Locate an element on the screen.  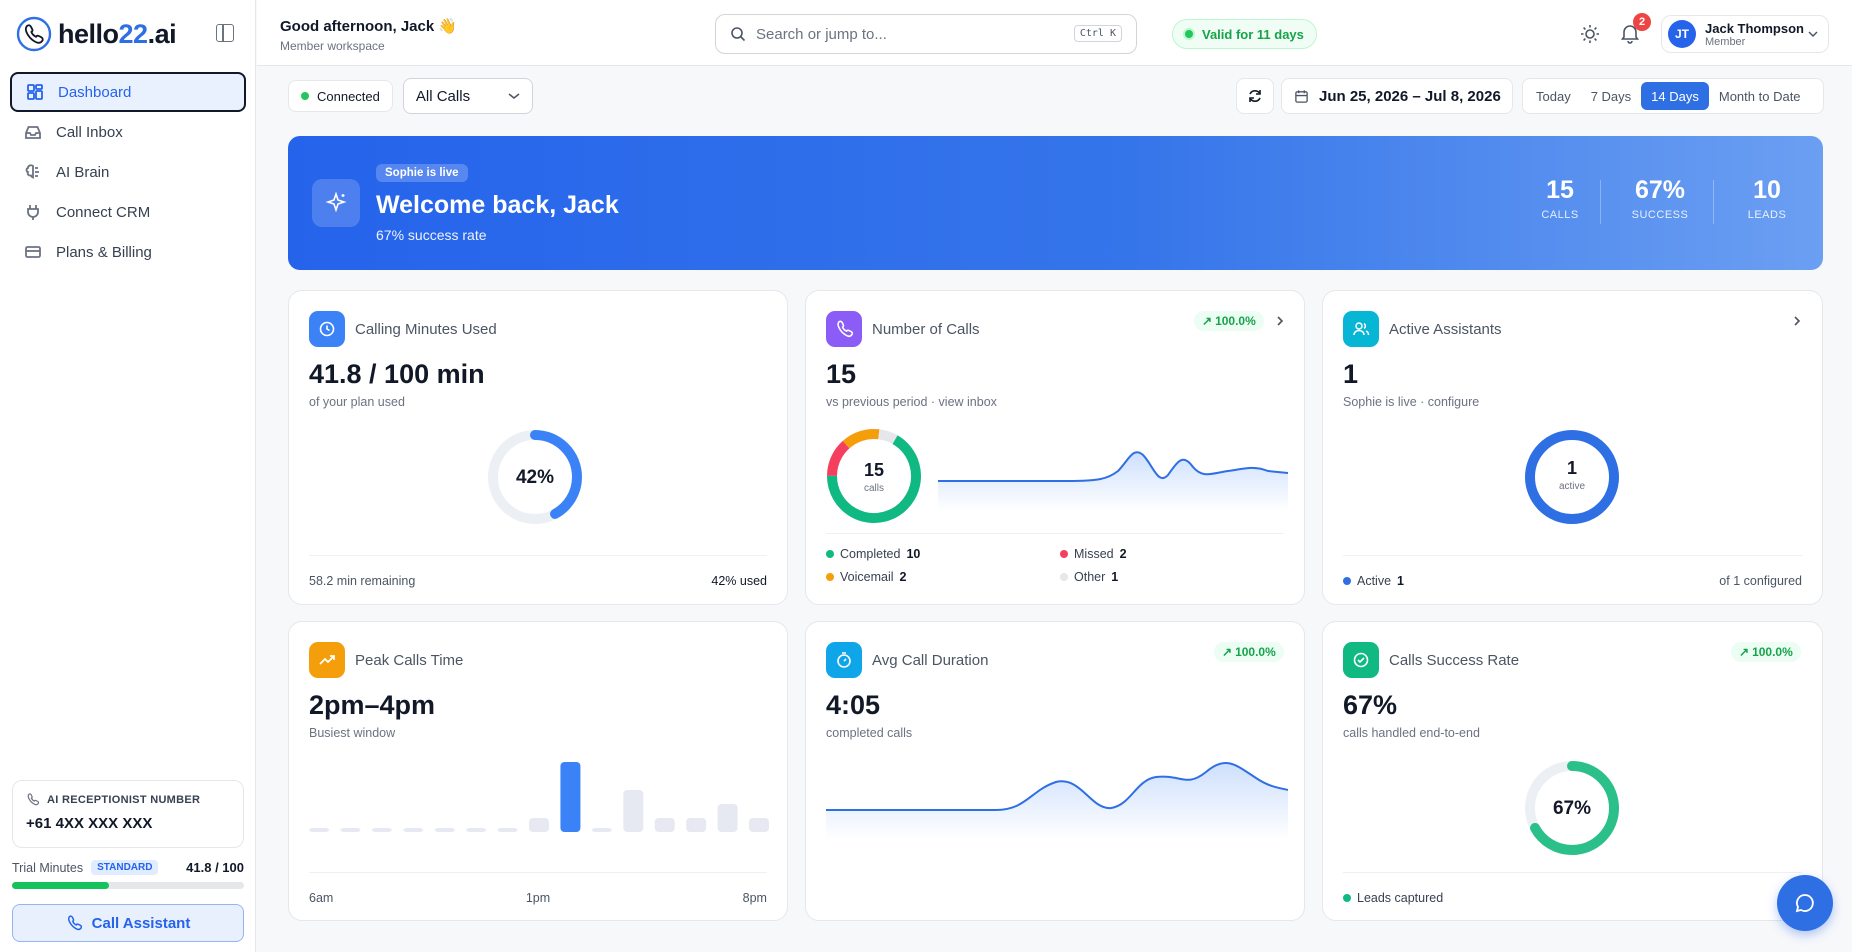
sidebar-item-label: AI Brain is located at coordinates (83, 172).